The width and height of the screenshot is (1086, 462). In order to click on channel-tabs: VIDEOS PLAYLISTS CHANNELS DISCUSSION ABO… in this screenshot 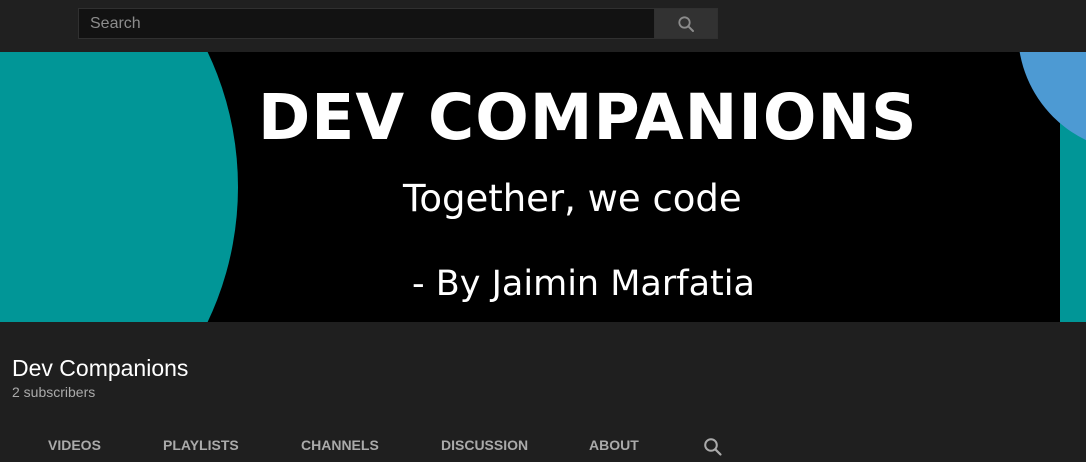, I will do `click(543, 446)`.